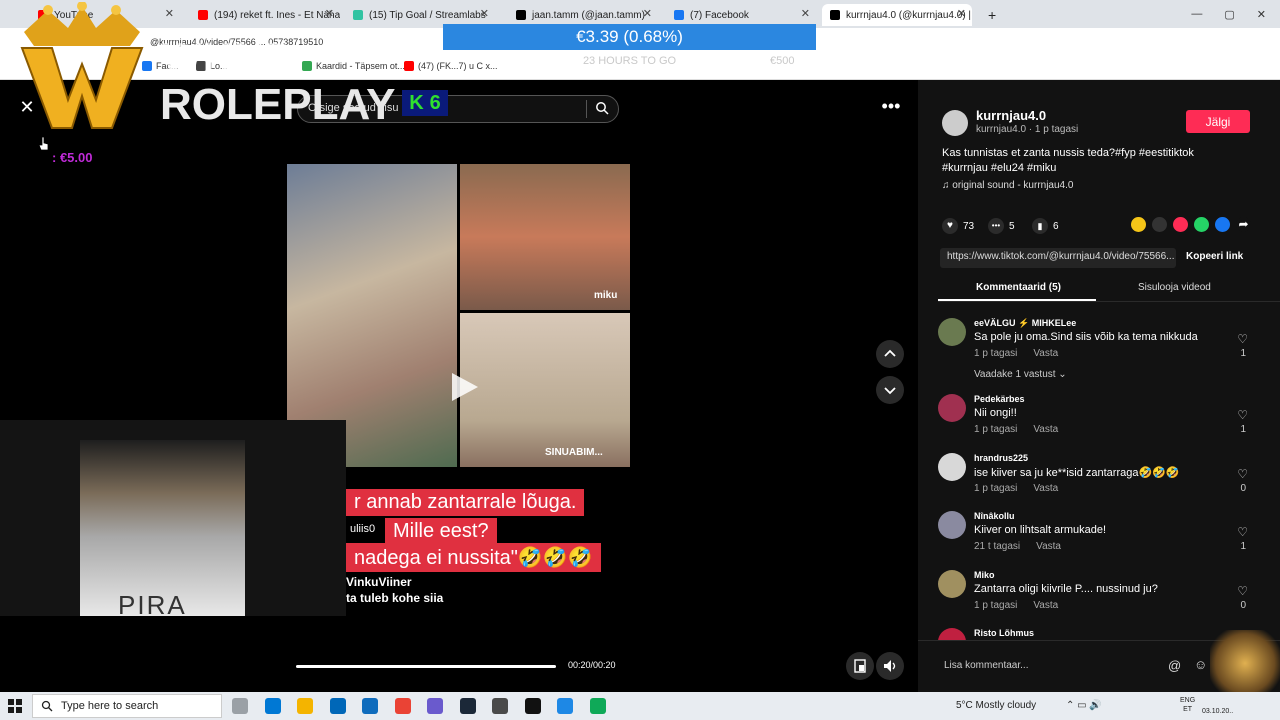 The width and height of the screenshot is (1280, 720). Describe the element at coordinates (992, 15) in the screenshot. I see `new-tab-button: +` at that location.